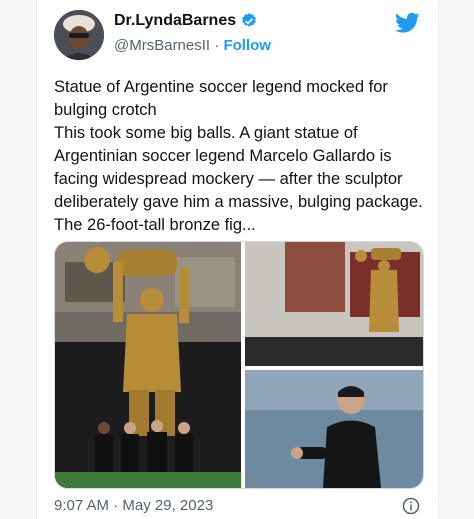  I want to click on author-handle-row: @MrsBarnesII · Follow, so click(192, 45).